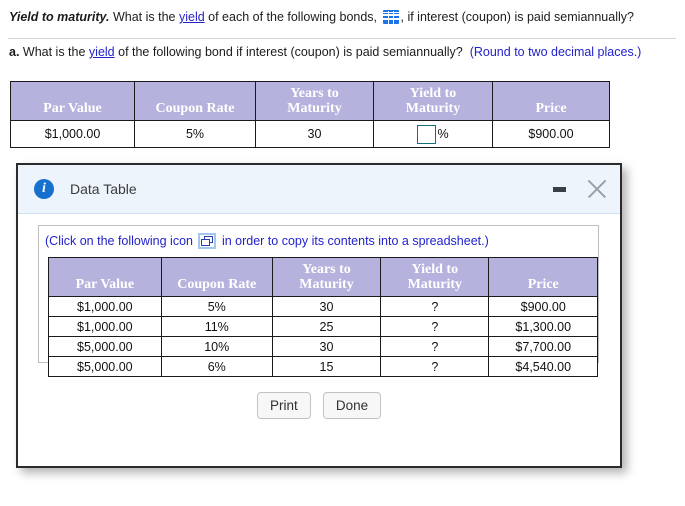 This screenshot has width=685, height=506. What do you see at coordinates (216, 346) in the screenshot?
I see `cell-coupon-rate: 10%` at bounding box center [216, 346].